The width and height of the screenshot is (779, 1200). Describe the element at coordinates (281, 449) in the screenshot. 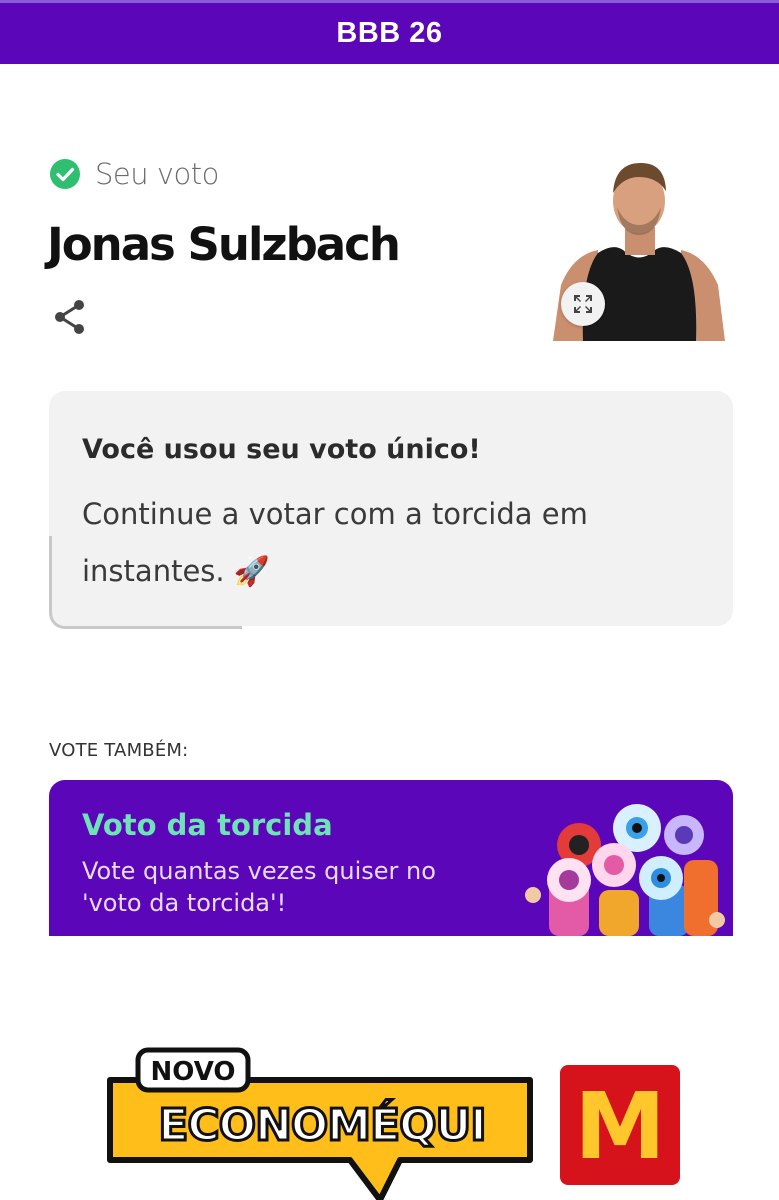

I see `notice-title: Você usou seu voto único!` at that location.